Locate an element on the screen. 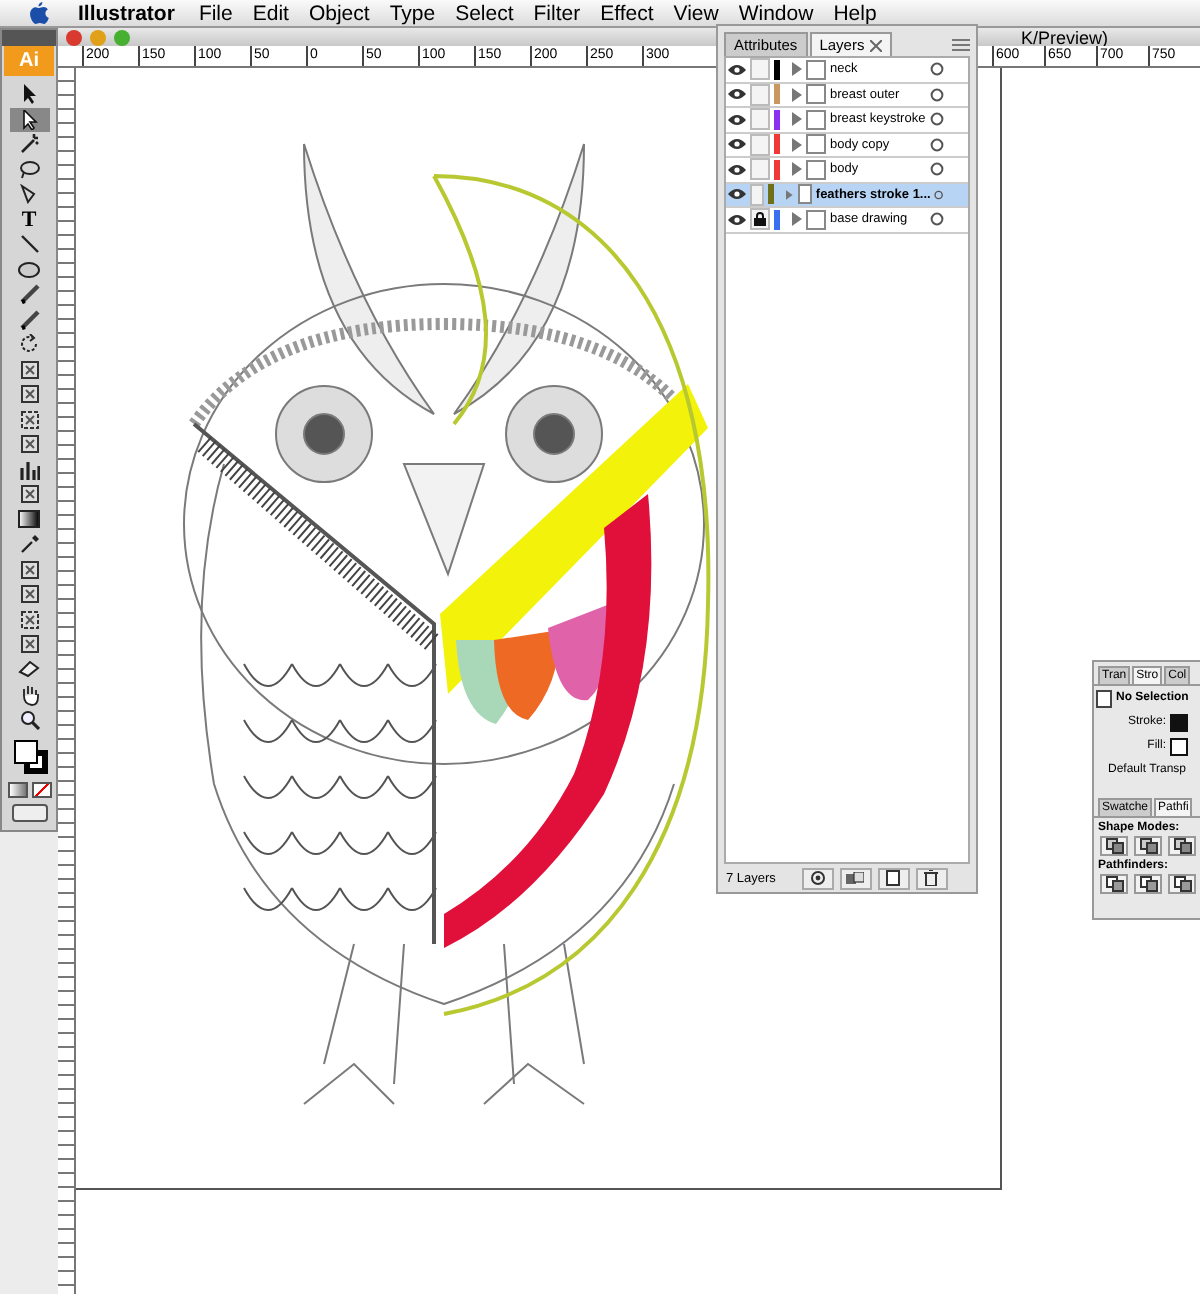  delete-button is located at coordinates (931, 878).